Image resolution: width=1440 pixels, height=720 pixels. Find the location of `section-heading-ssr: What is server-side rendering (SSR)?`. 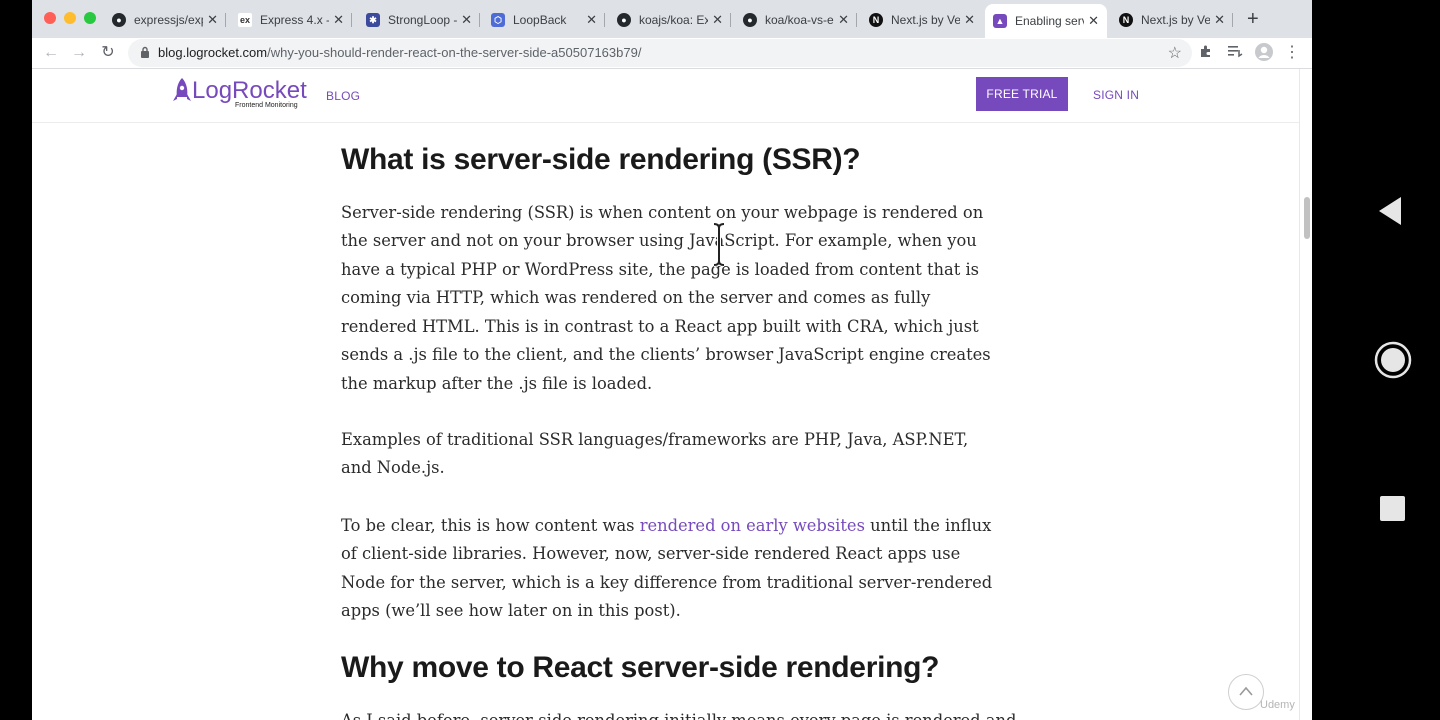

section-heading-ssr: What is server-side rendering (SSR)? is located at coordinates (601, 159).